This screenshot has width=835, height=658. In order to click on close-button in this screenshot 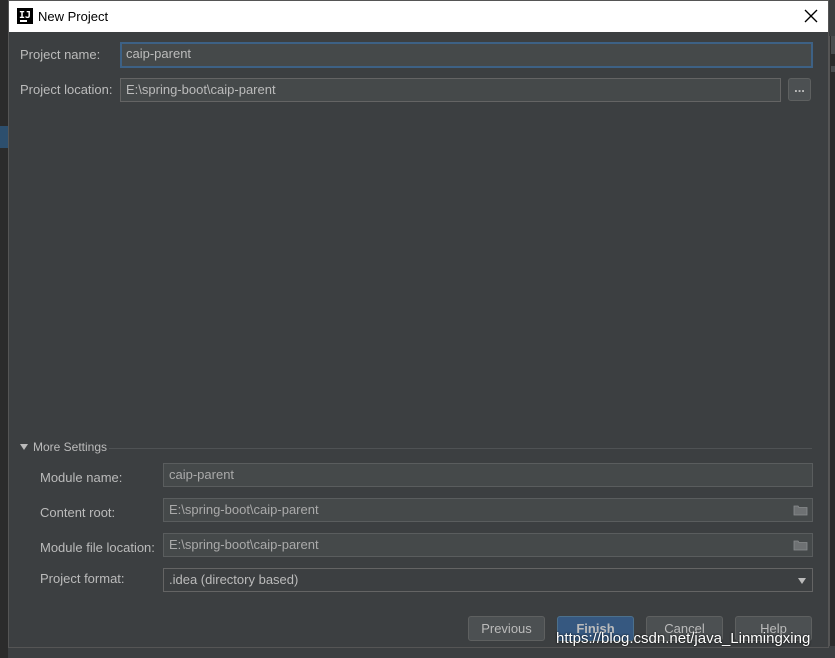, I will do `click(811, 16)`.